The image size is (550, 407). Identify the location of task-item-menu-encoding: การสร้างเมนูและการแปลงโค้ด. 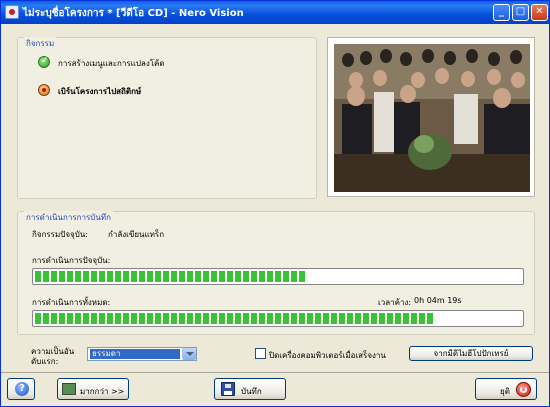
(168, 63).